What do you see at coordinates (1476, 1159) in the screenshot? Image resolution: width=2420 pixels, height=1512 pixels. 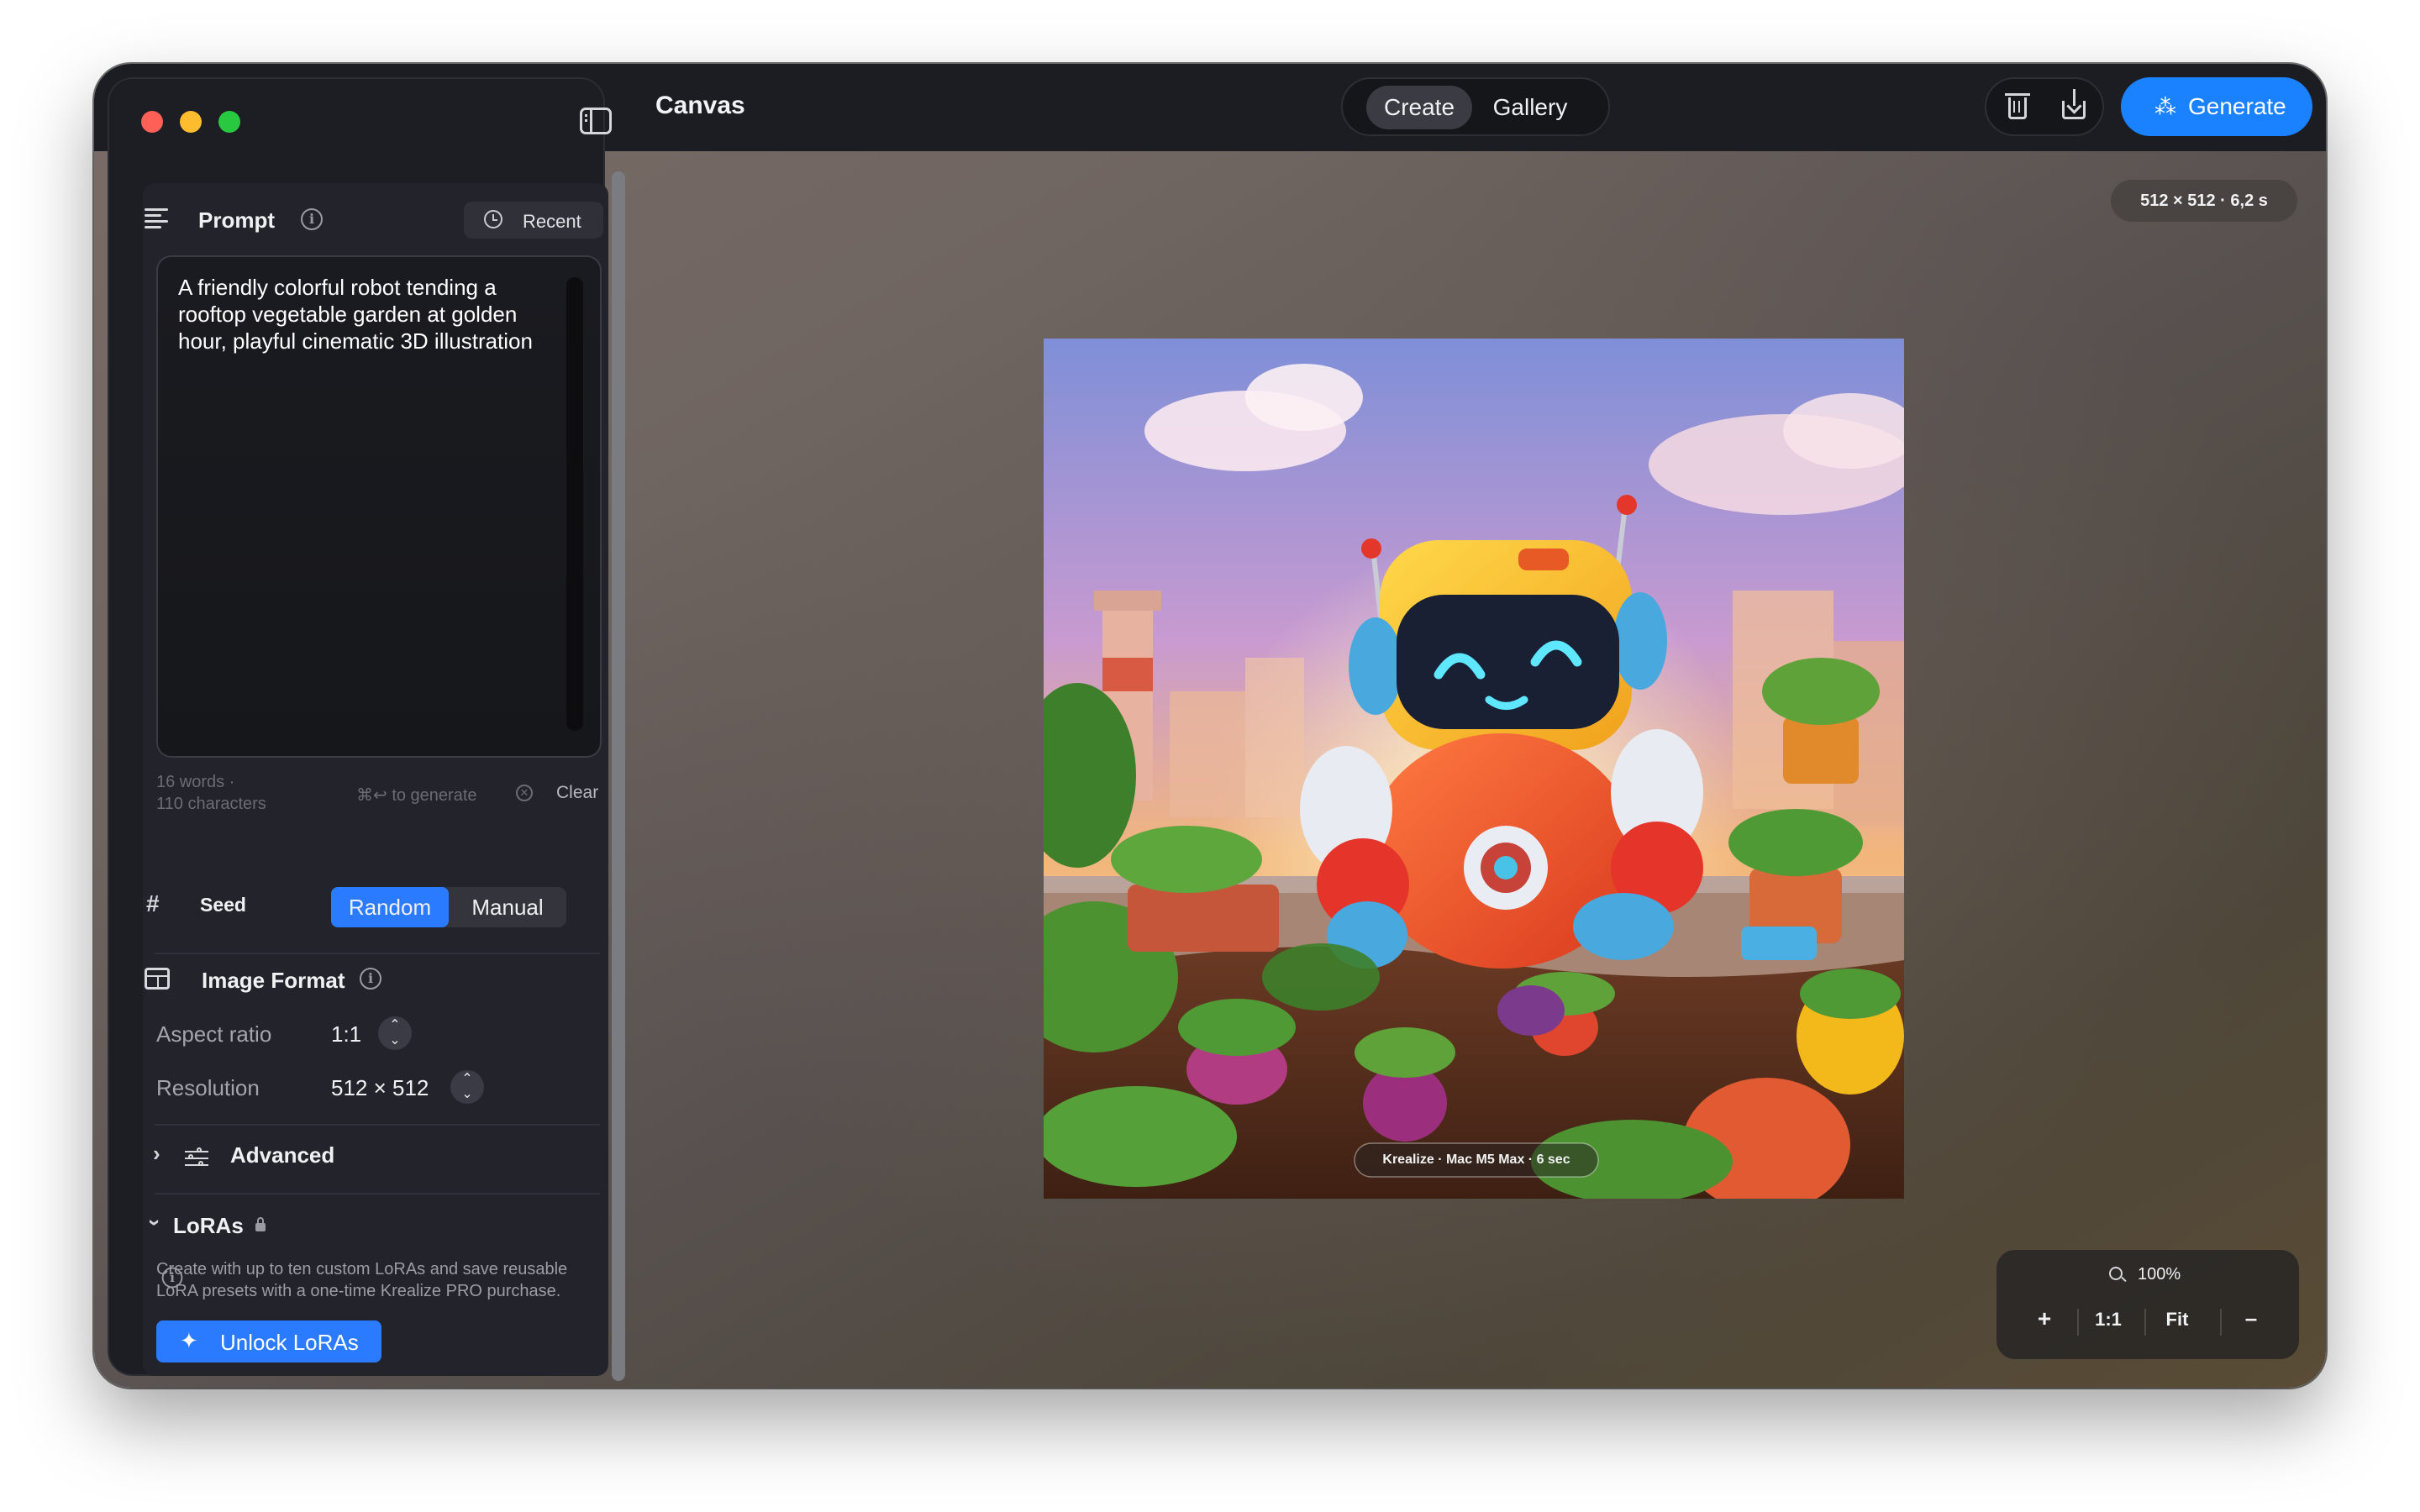 I see `image-caption: Krealize · Mac M5 Max · 6 sec` at bounding box center [1476, 1159].